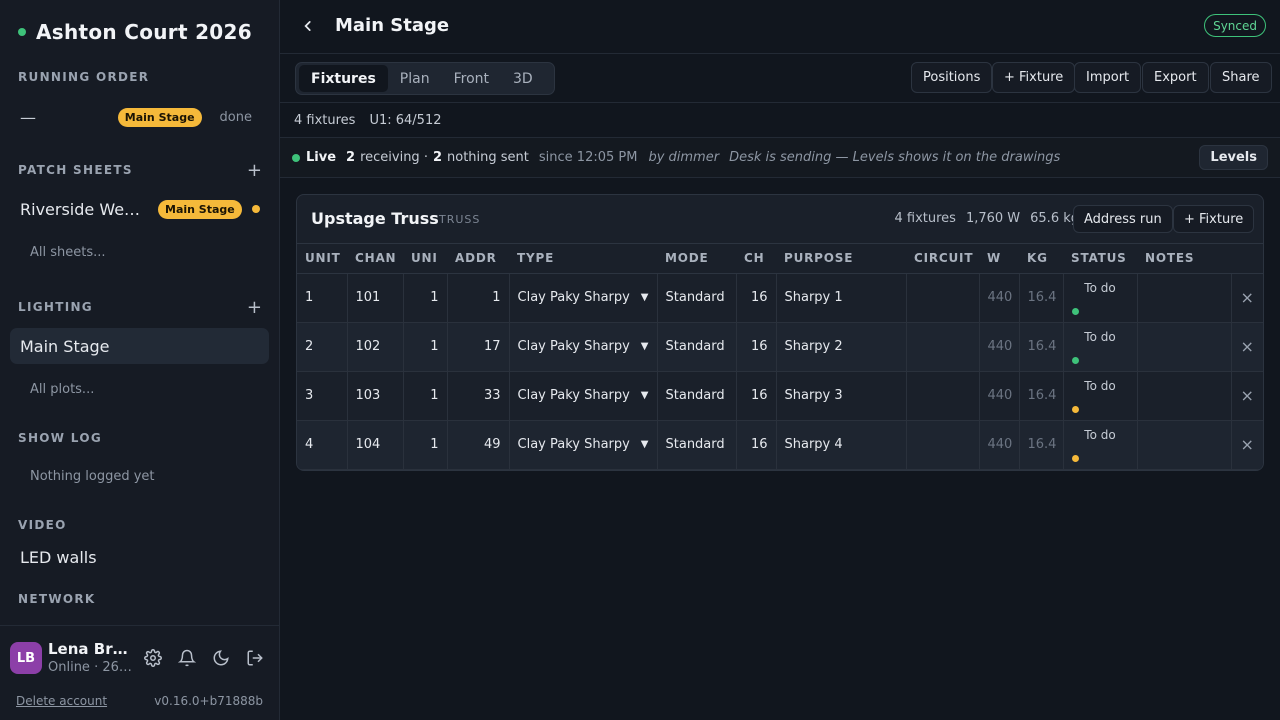  I want to click on share-button: Share, so click(1241, 77).